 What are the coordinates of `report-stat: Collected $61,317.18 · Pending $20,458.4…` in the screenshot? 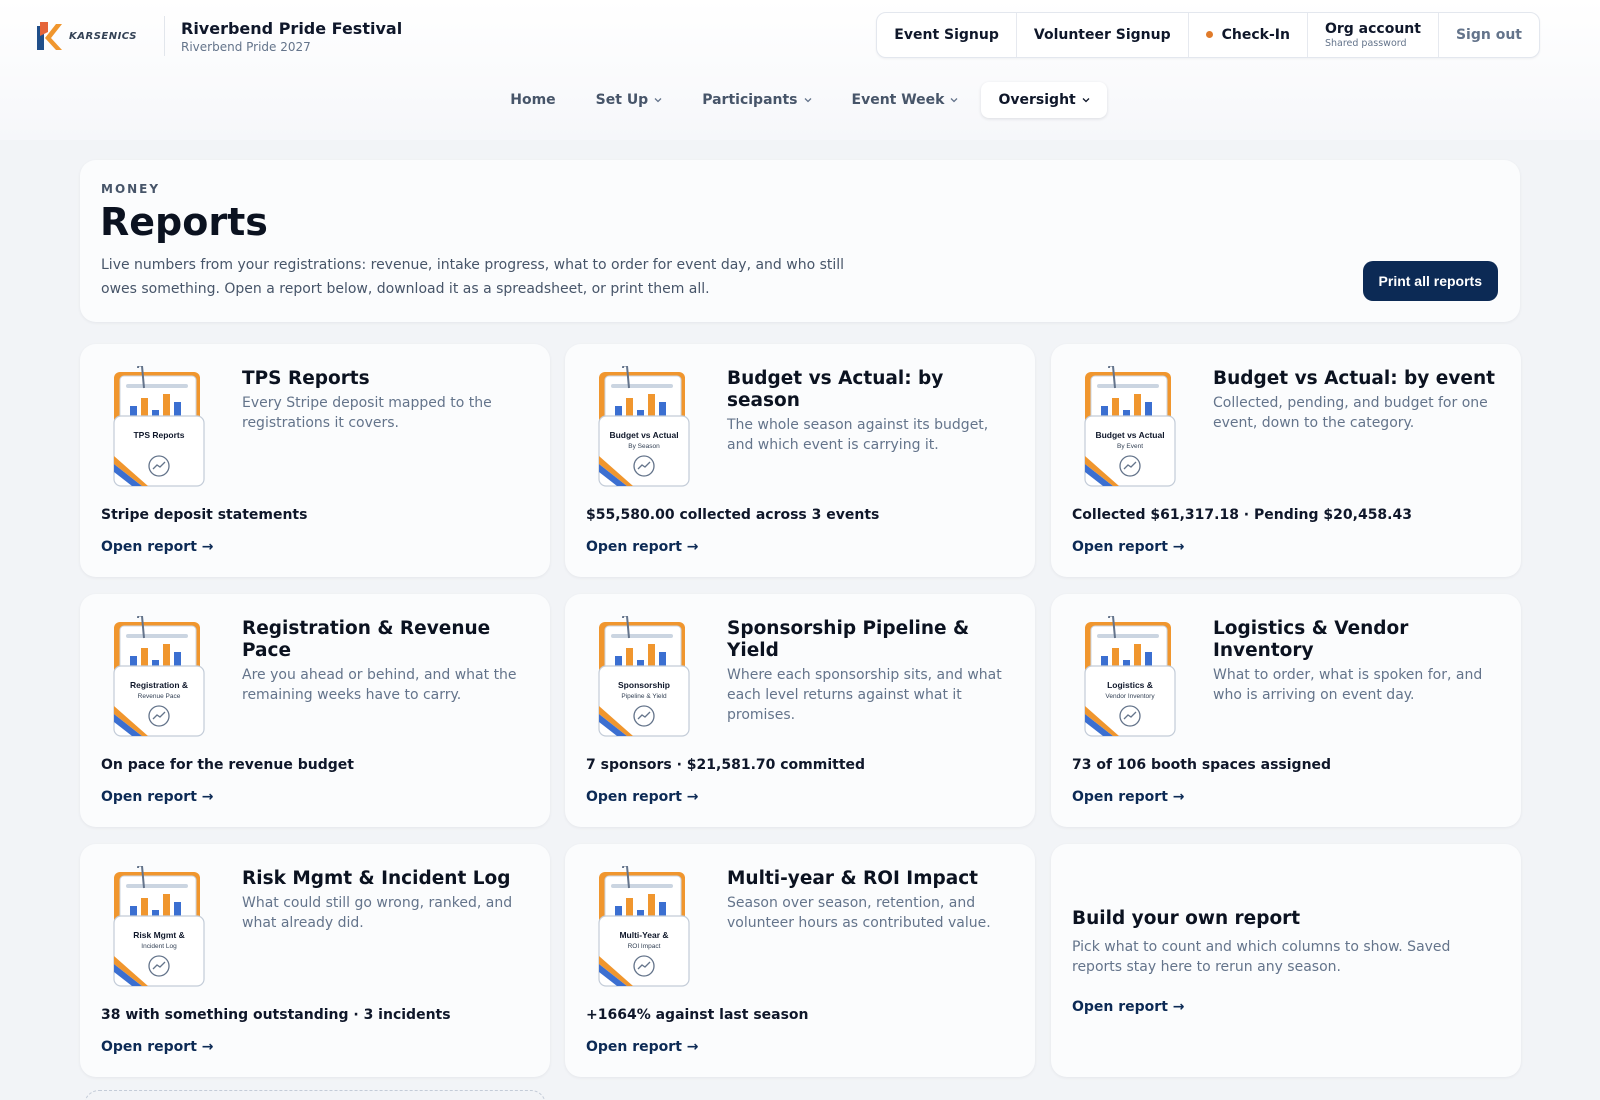 It's located at (1242, 515).